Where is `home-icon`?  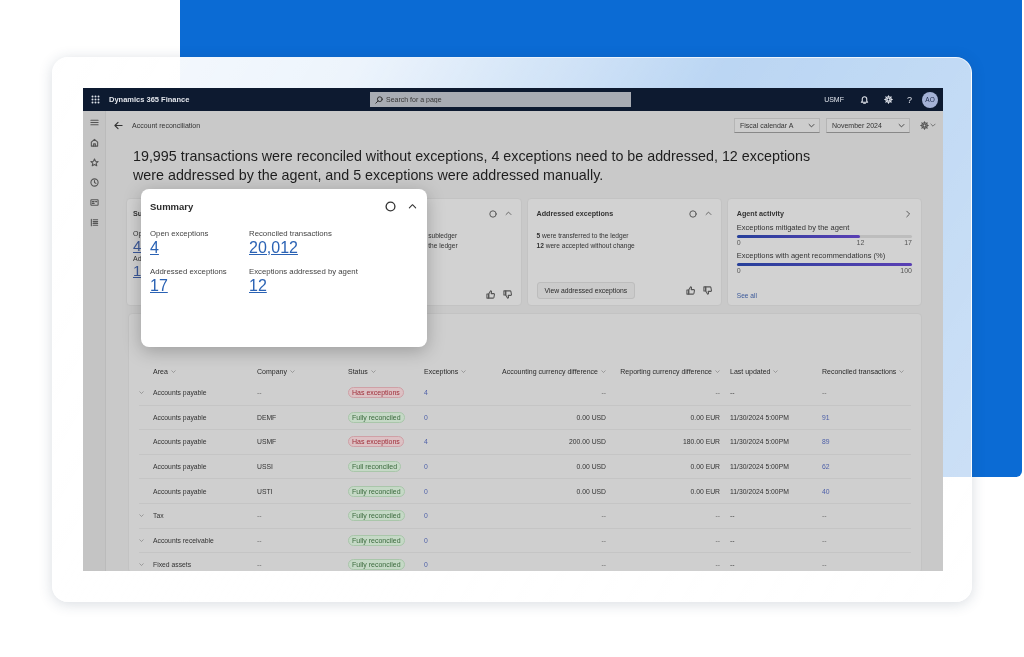 home-icon is located at coordinates (94, 142).